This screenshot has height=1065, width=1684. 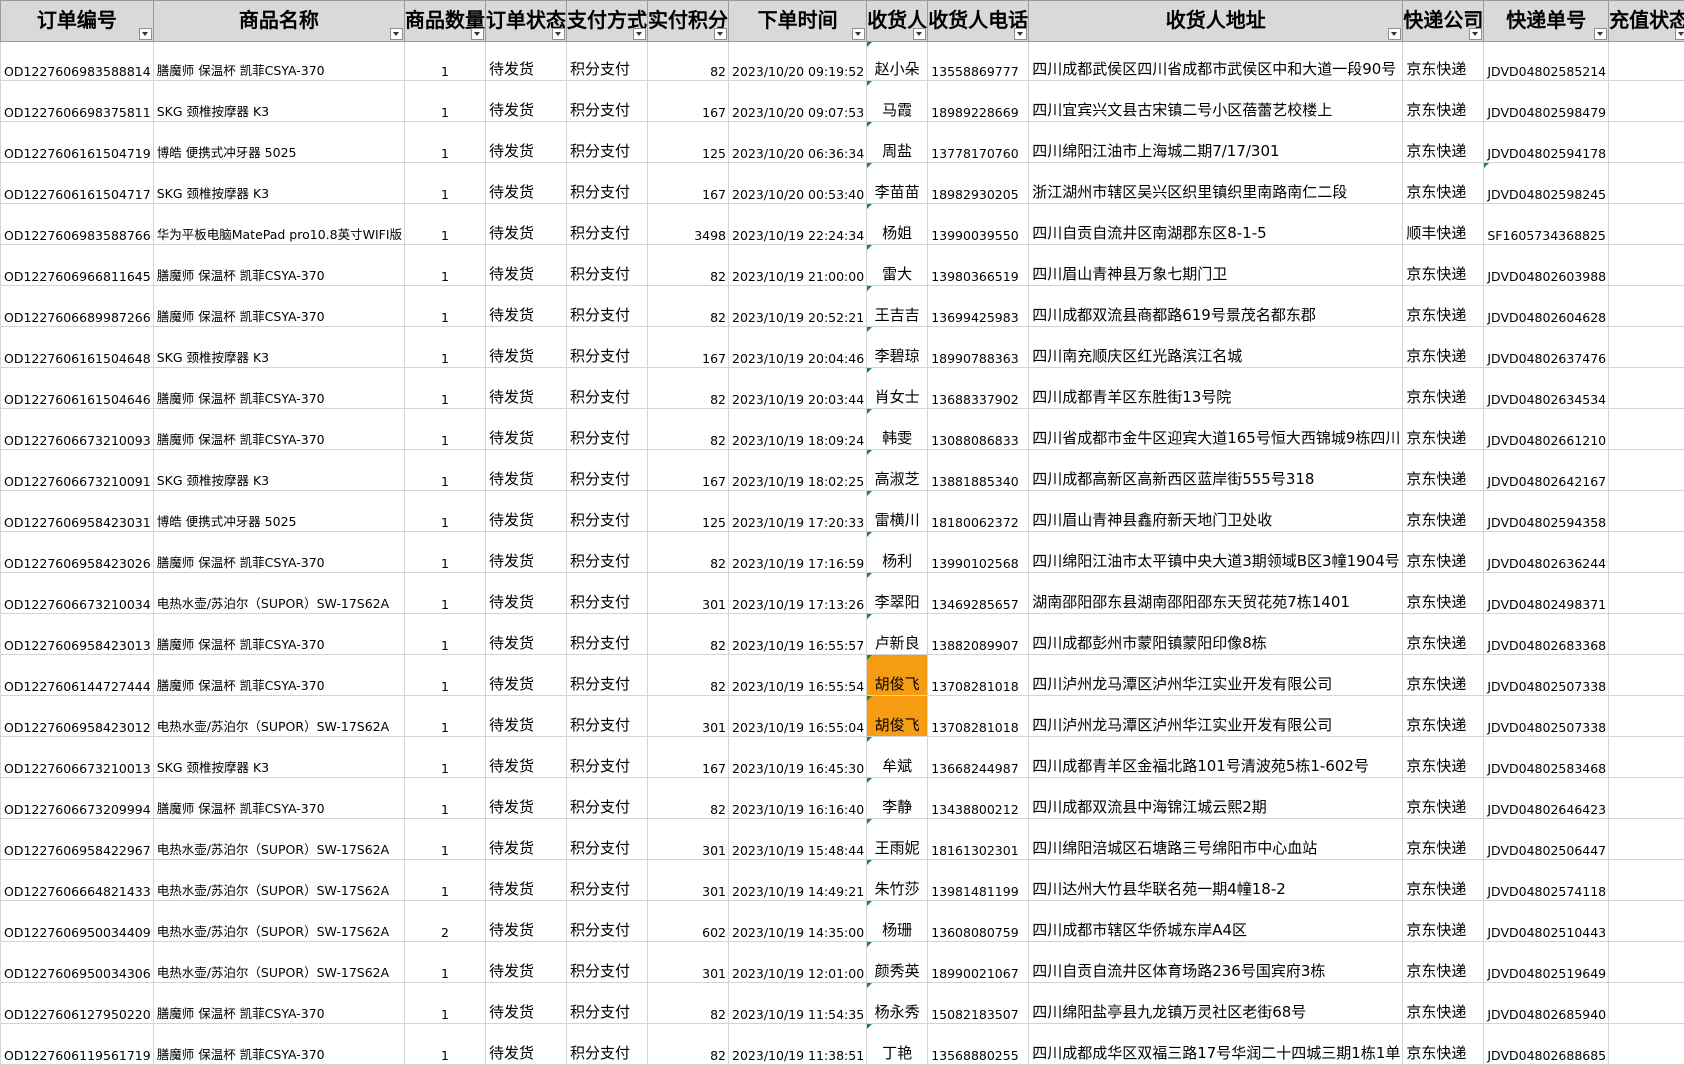 What do you see at coordinates (1216, 183) in the screenshot?
I see `cell-address: 浙江湖州市辖区吴兴区织里镇织里南路南仁二段` at bounding box center [1216, 183].